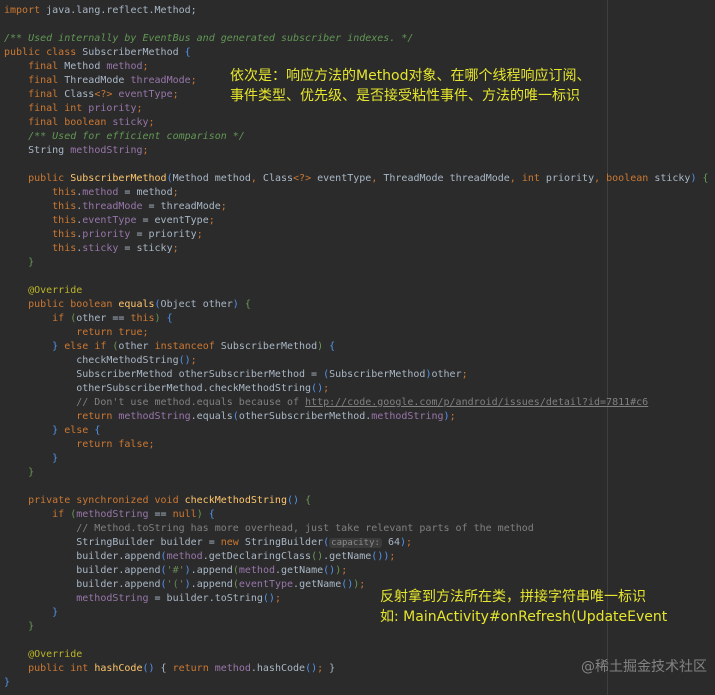  What do you see at coordinates (121, 10) in the screenshot?
I see `code-token: java.lang.reflect.Method;` at bounding box center [121, 10].